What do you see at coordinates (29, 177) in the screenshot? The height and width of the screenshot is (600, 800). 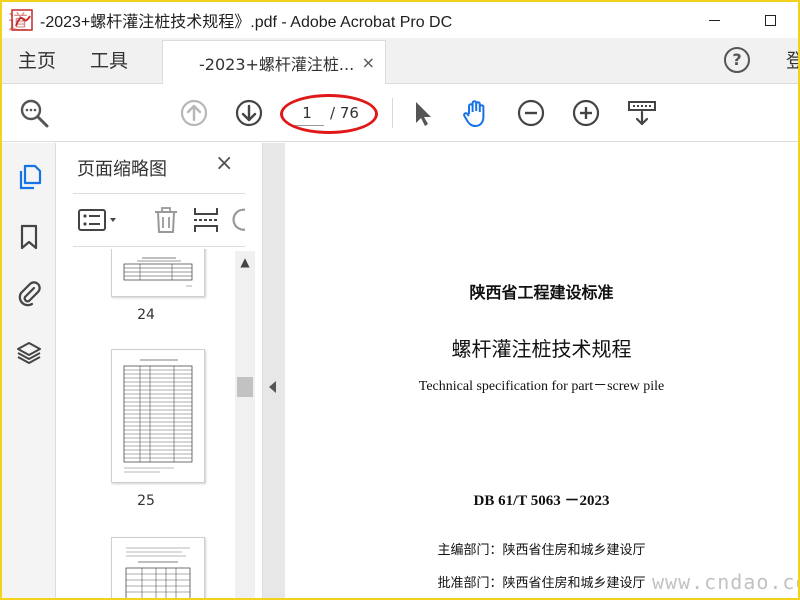 I see `page-thumbnails-icon` at bounding box center [29, 177].